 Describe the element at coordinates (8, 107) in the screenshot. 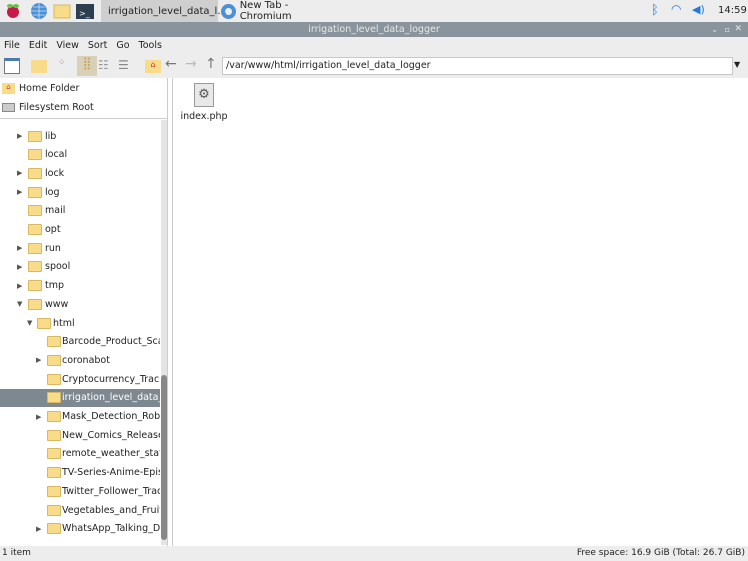

I see `drive-icon` at that location.